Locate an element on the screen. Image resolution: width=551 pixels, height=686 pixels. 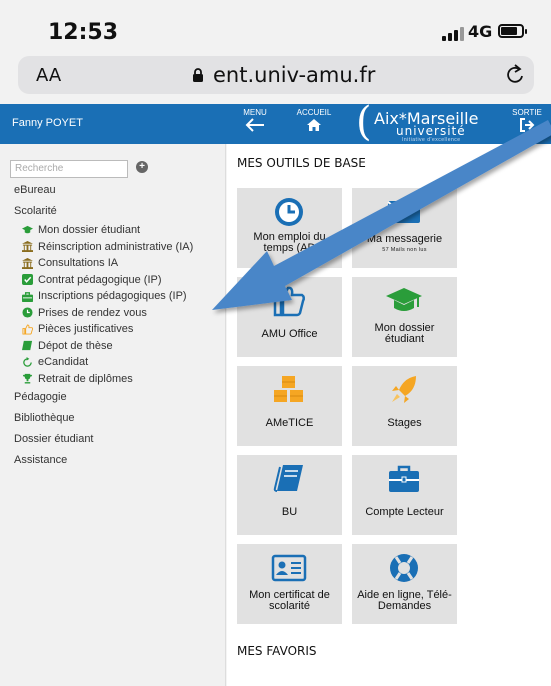
search-input is located at coordinates (69, 168).